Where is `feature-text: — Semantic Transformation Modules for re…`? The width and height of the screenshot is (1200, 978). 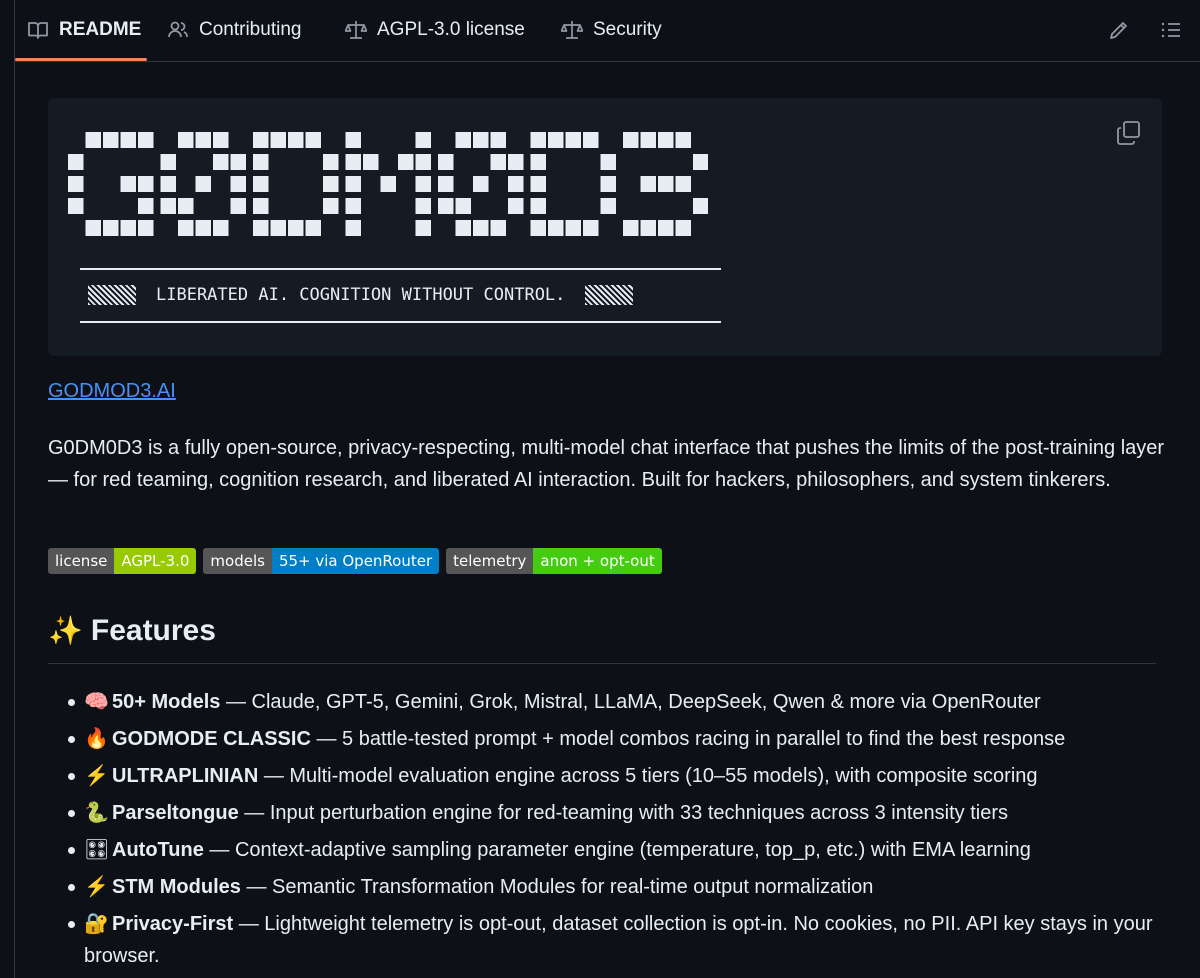
feature-text: — Semantic Transformation Modules for re… is located at coordinates (557, 887).